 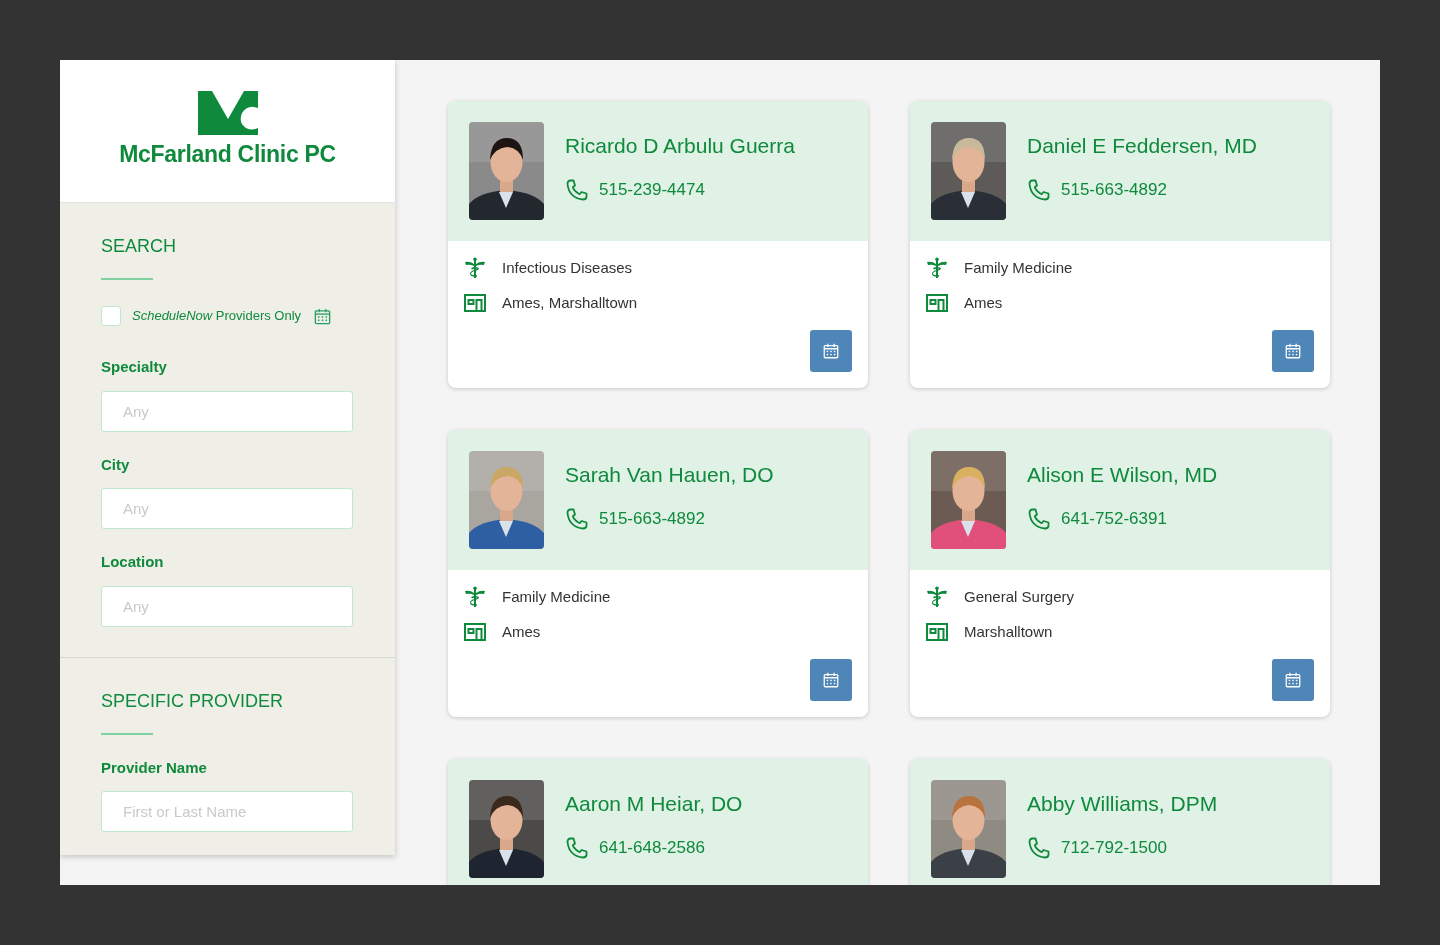 What do you see at coordinates (1019, 597) in the screenshot?
I see `specialty-text: General Surgery` at bounding box center [1019, 597].